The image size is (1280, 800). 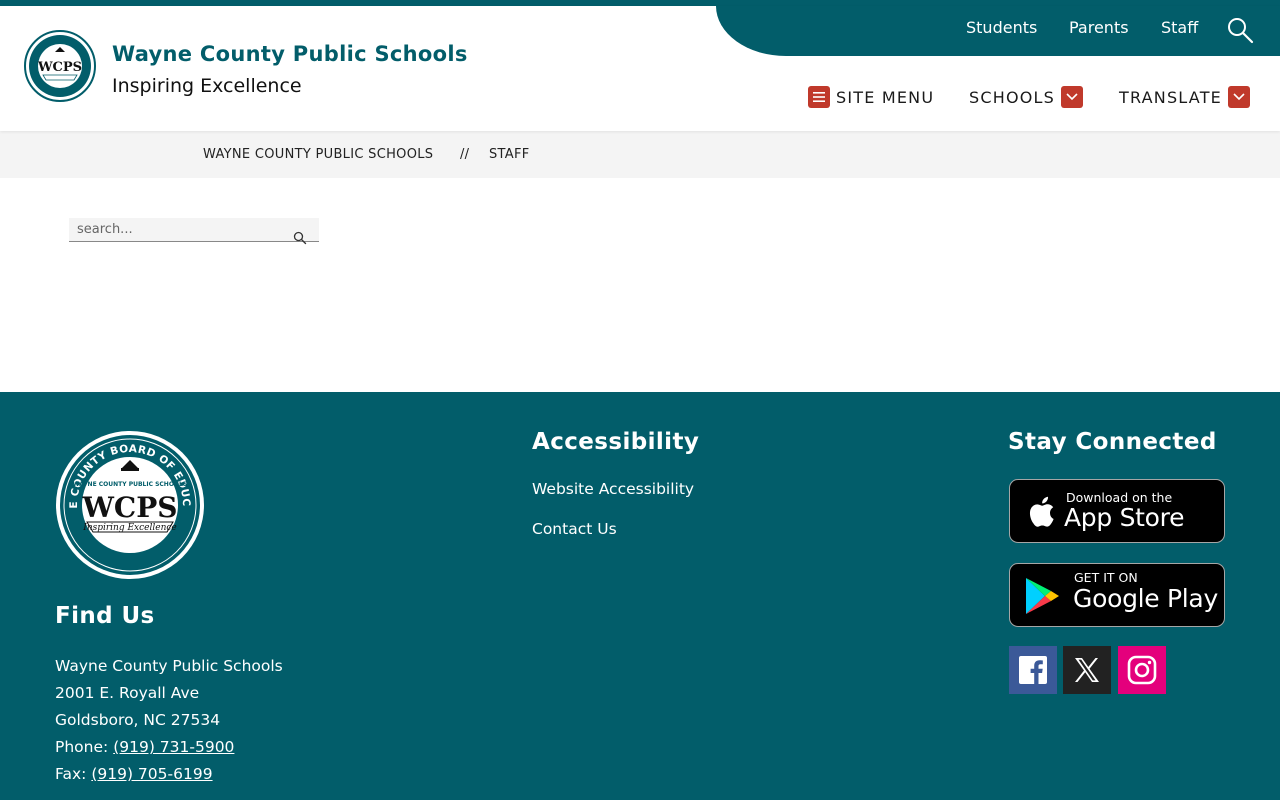 I want to click on top-link-parents: Parents, so click(x=1099, y=27).